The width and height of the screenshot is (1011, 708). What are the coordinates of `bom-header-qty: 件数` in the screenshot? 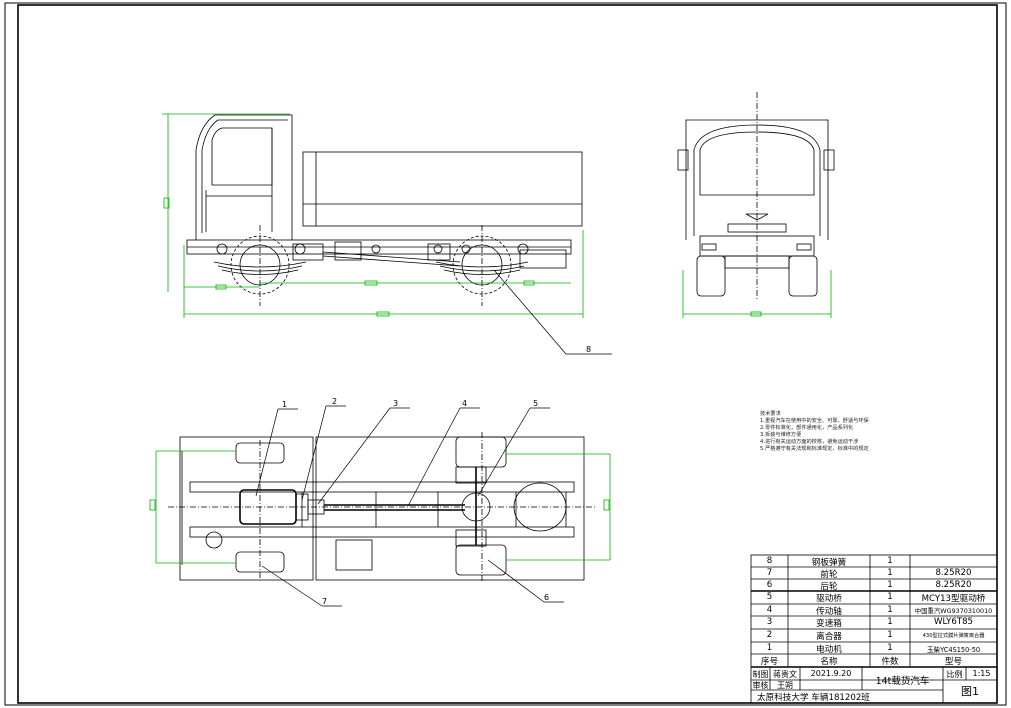 It's located at (890, 662).